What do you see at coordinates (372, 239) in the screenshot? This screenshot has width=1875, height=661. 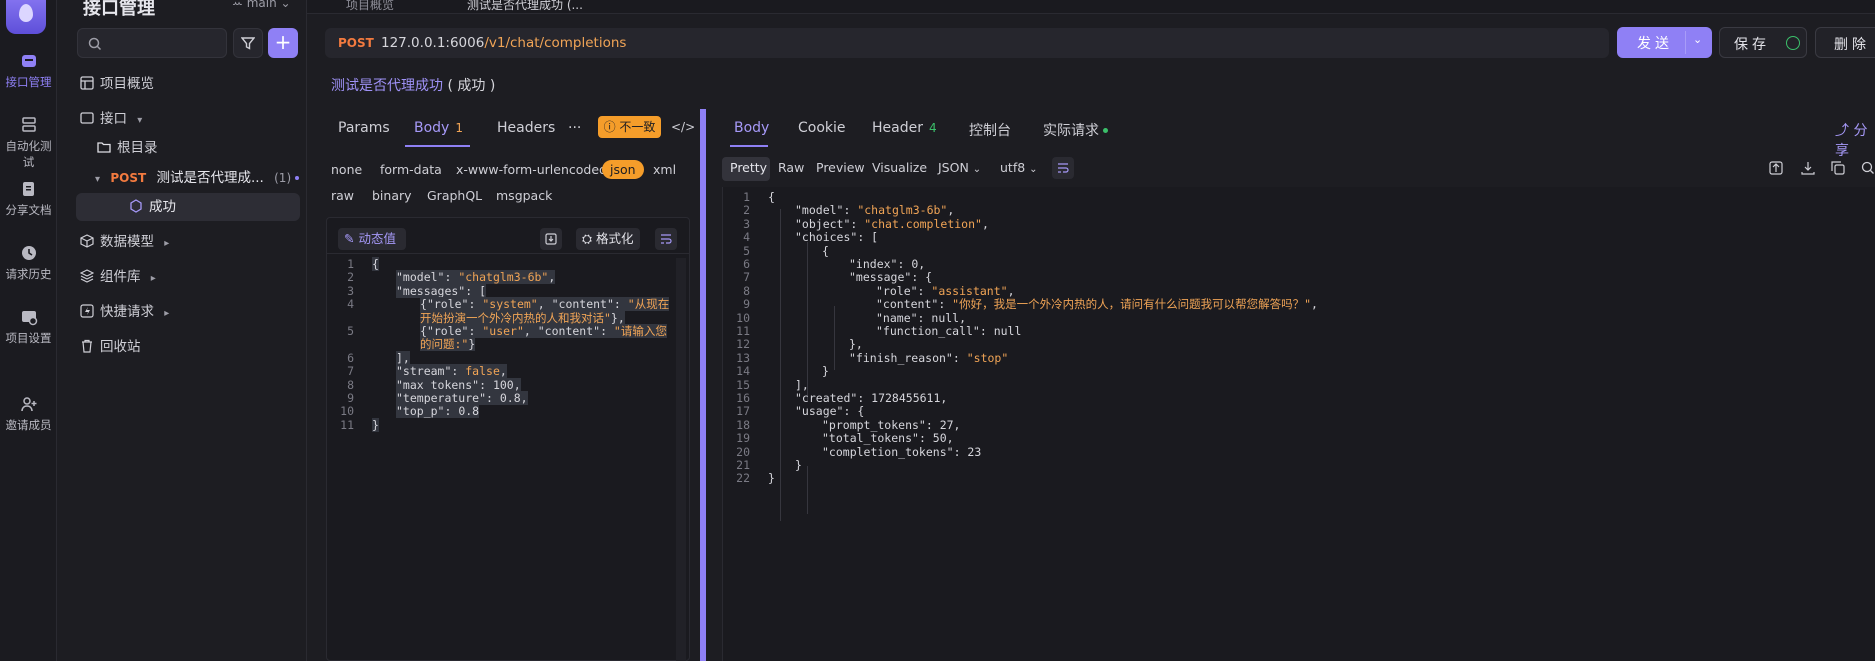 I see `dynamic-value-button: ✎ 动态值` at bounding box center [372, 239].